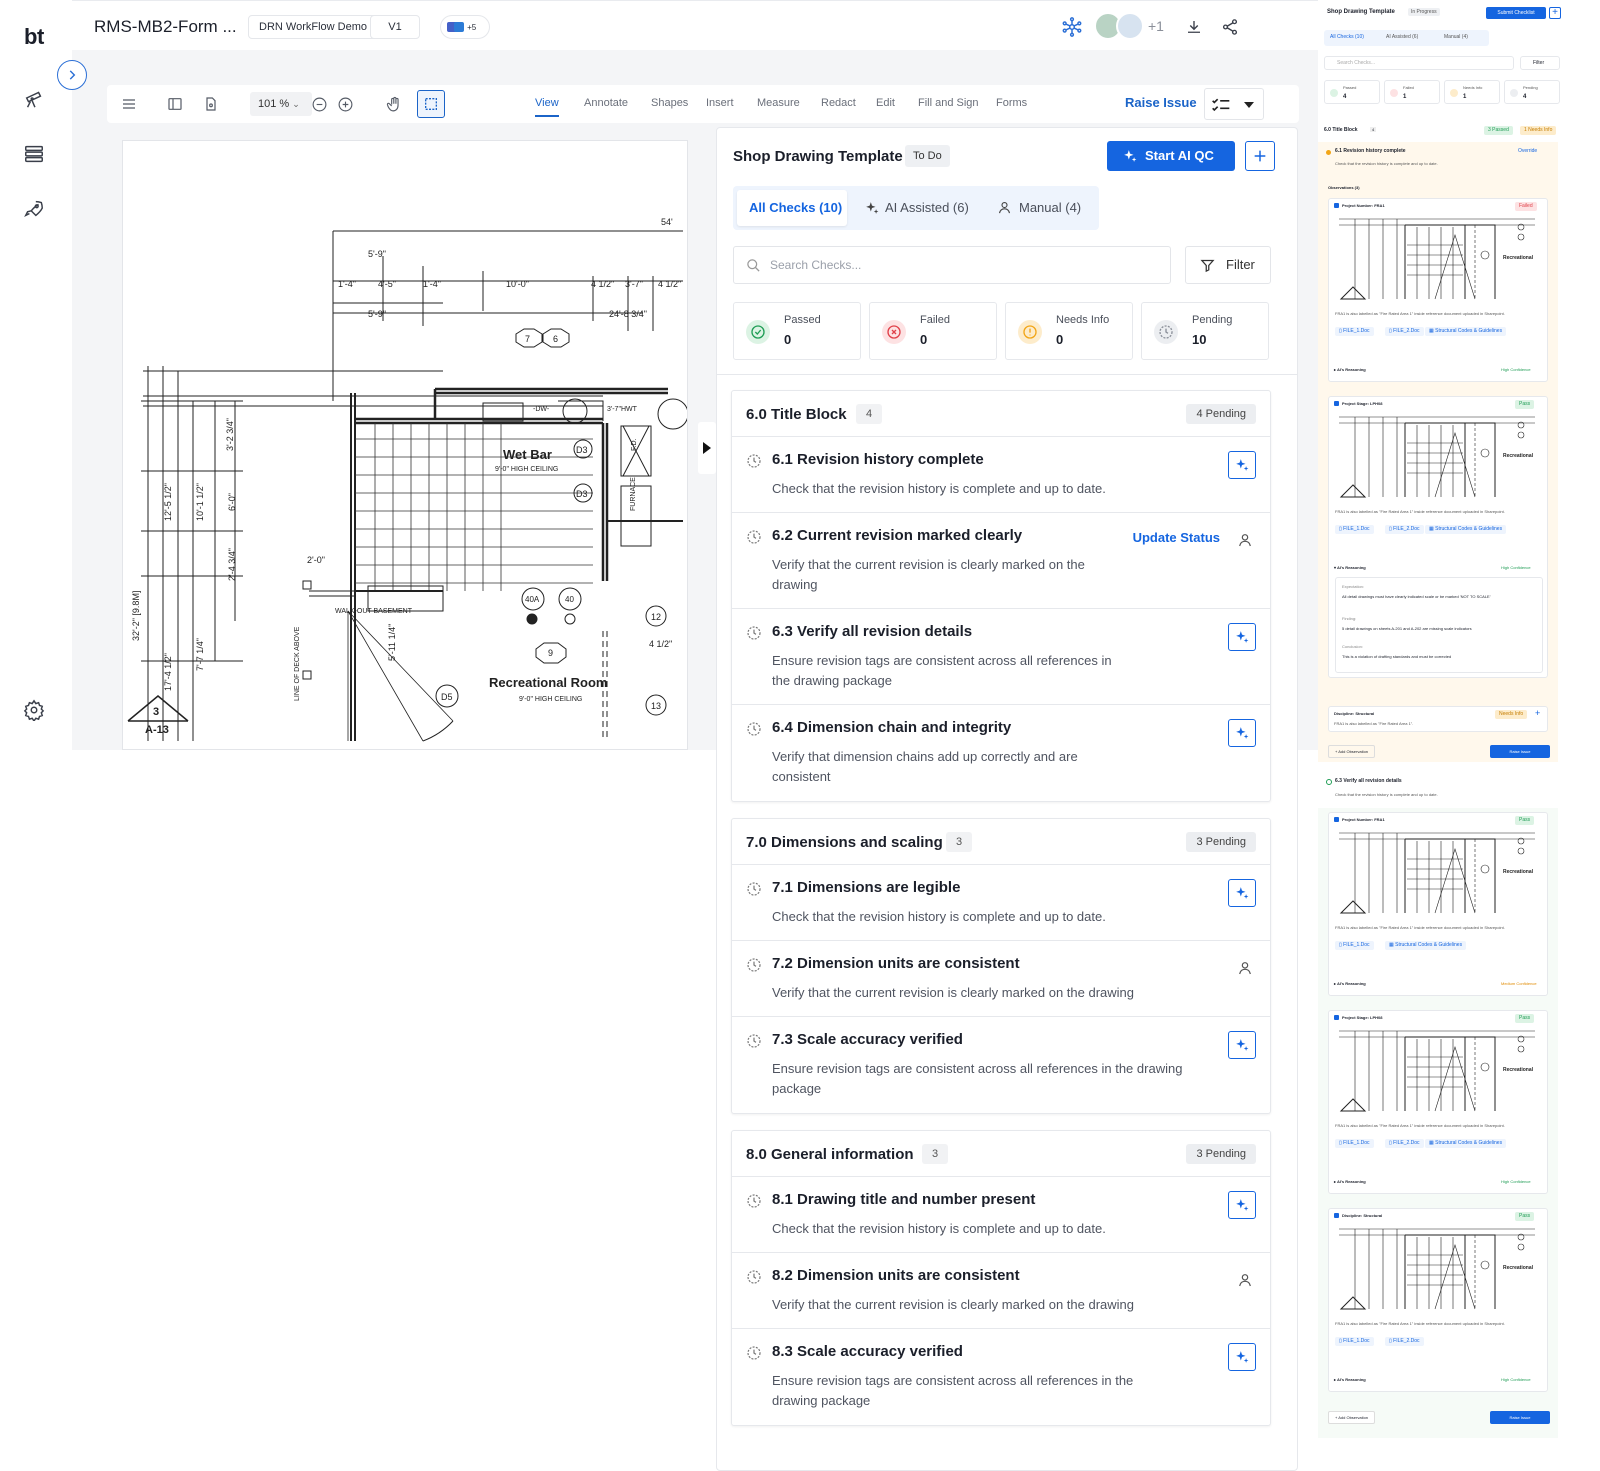 The width and height of the screenshot is (1600, 1471). Describe the element at coordinates (927, 207) in the screenshot. I see `tab-ai-assisted: AI Assisted (6)` at that location.